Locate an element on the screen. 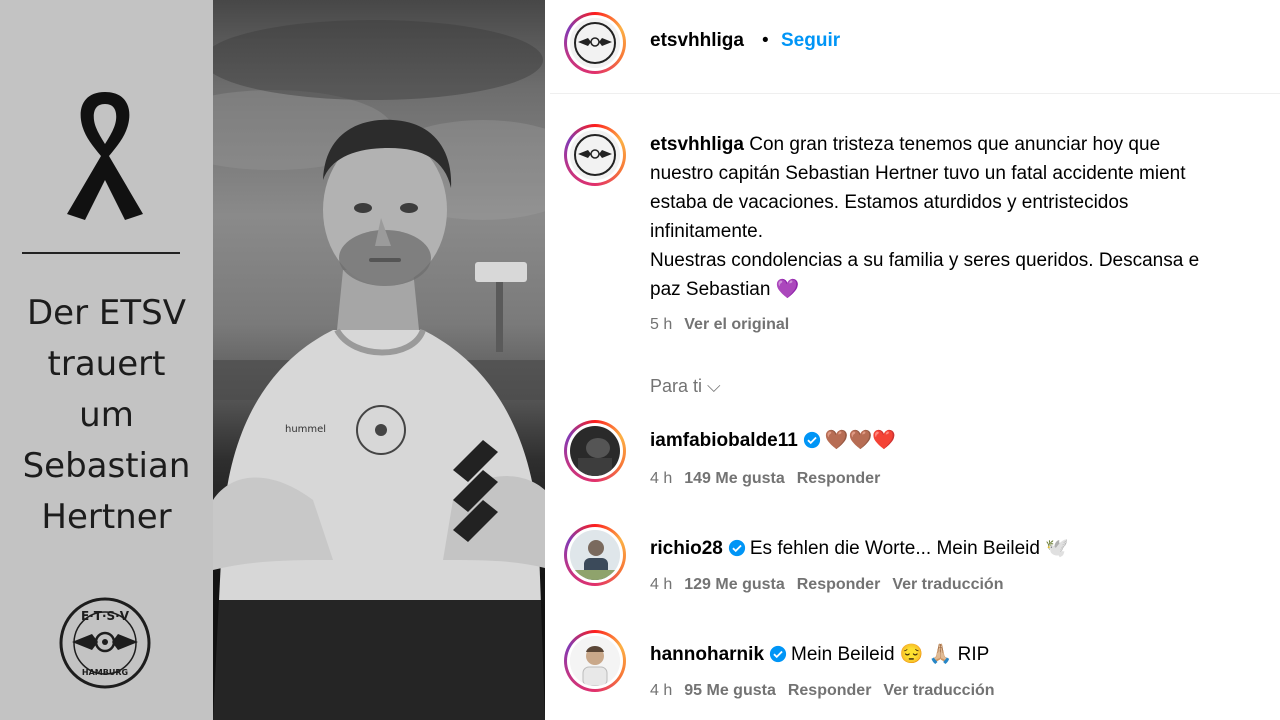 The width and height of the screenshot is (1280, 720). mourning-line: Der ETSV is located at coordinates (106, 313).